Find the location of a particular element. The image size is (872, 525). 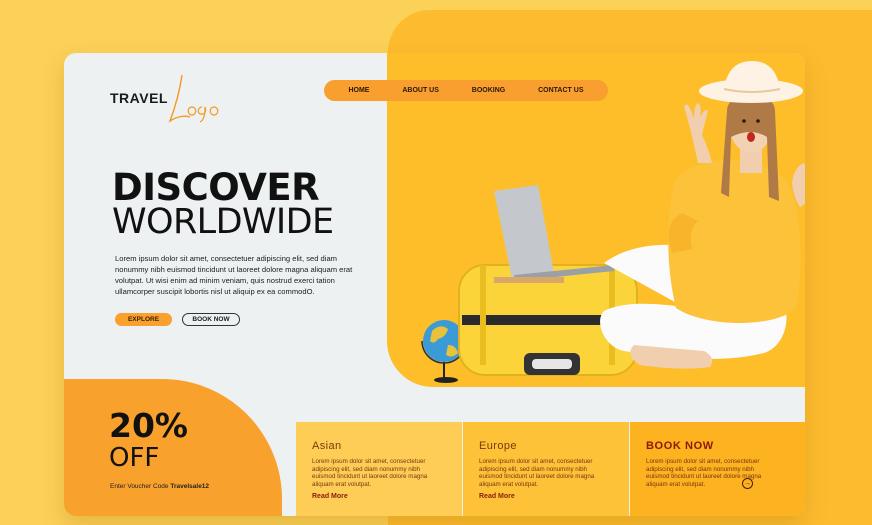

logo-text: TRAVEL is located at coordinates (139, 98).